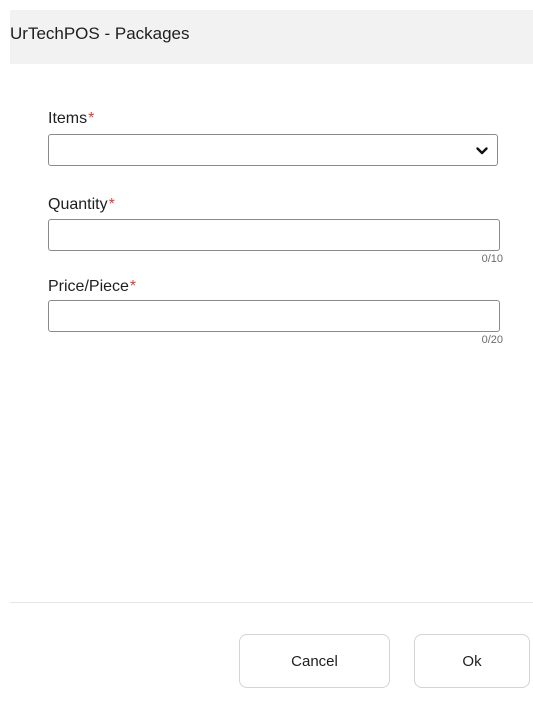  I want to click on quantity-label-text: Quantity, so click(78, 204).